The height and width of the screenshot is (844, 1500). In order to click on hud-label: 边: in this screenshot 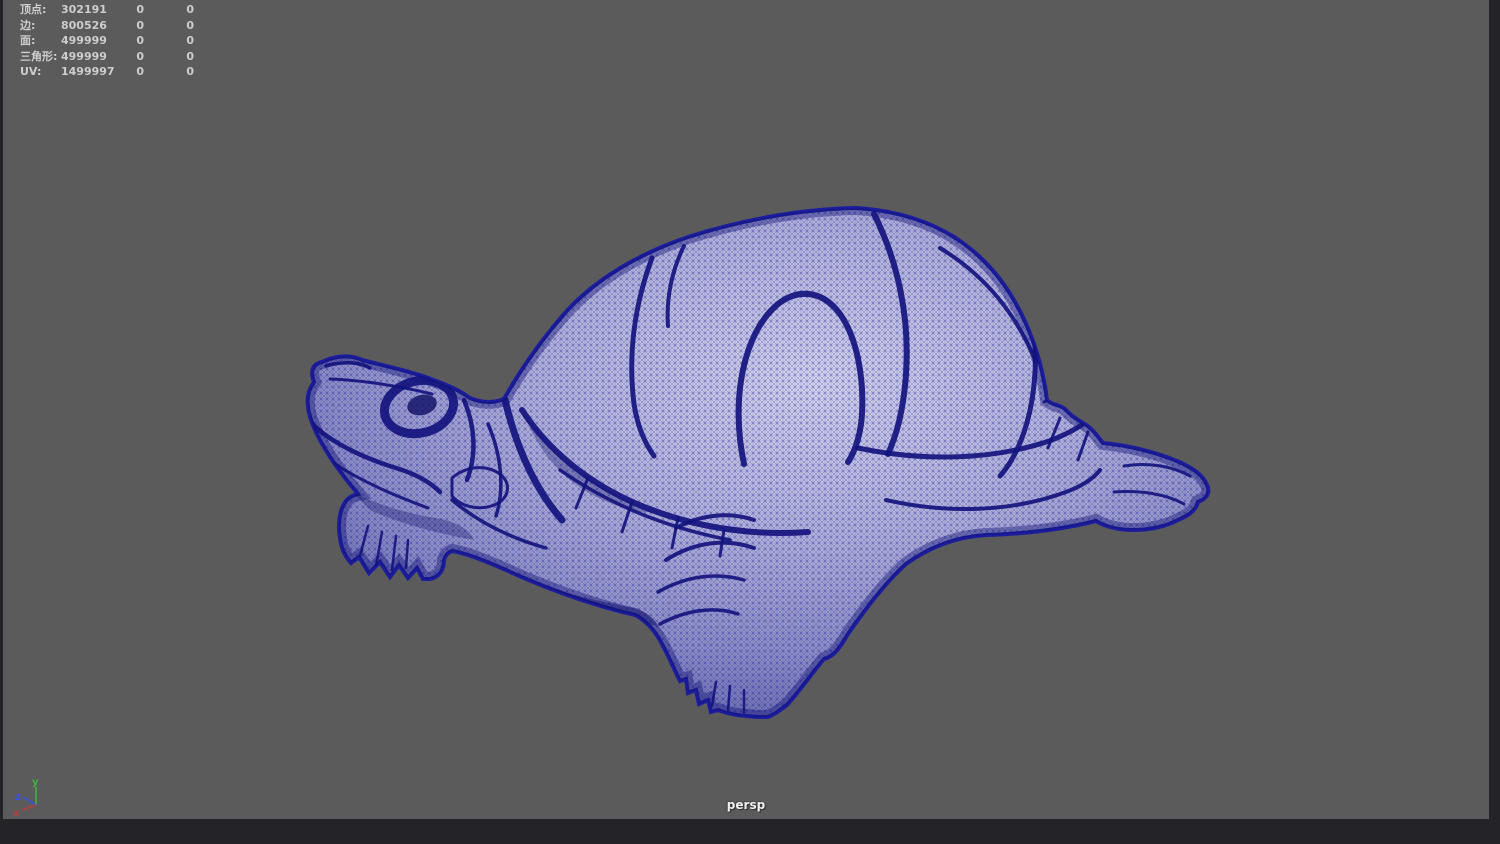, I will do `click(28, 25)`.